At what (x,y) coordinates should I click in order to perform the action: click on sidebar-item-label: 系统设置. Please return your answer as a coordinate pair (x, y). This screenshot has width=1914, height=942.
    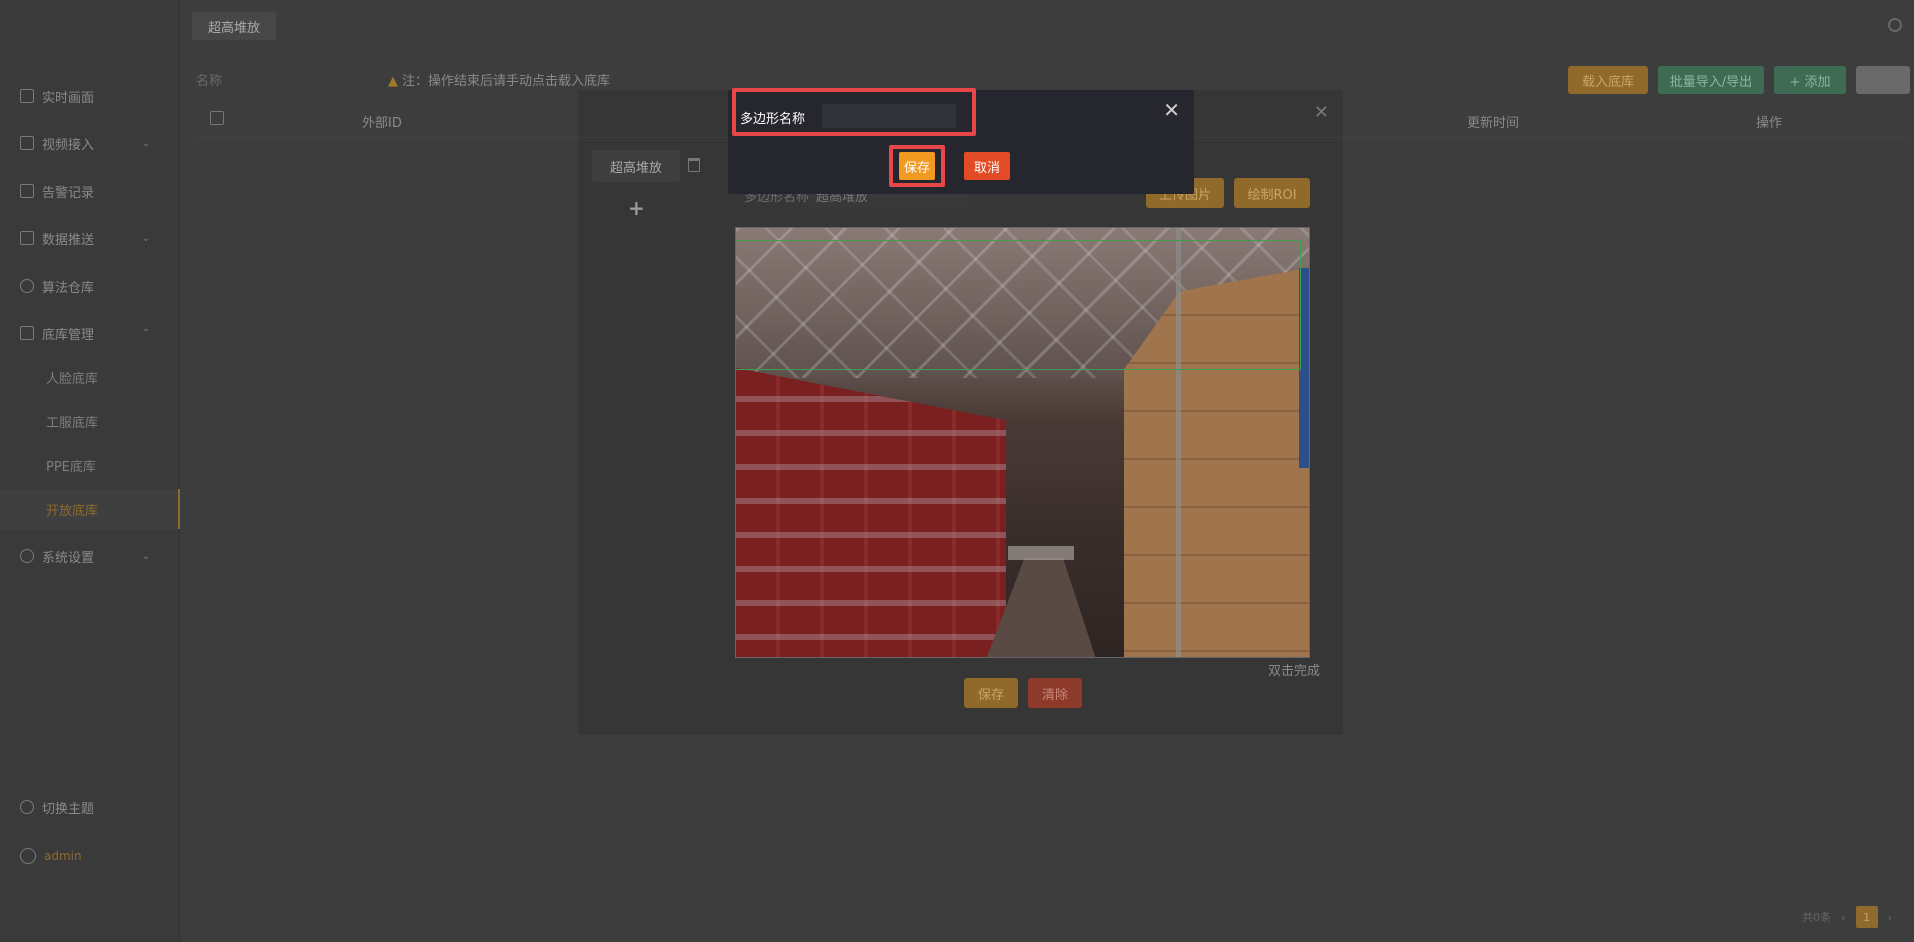
    Looking at the image, I should click on (68, 558).